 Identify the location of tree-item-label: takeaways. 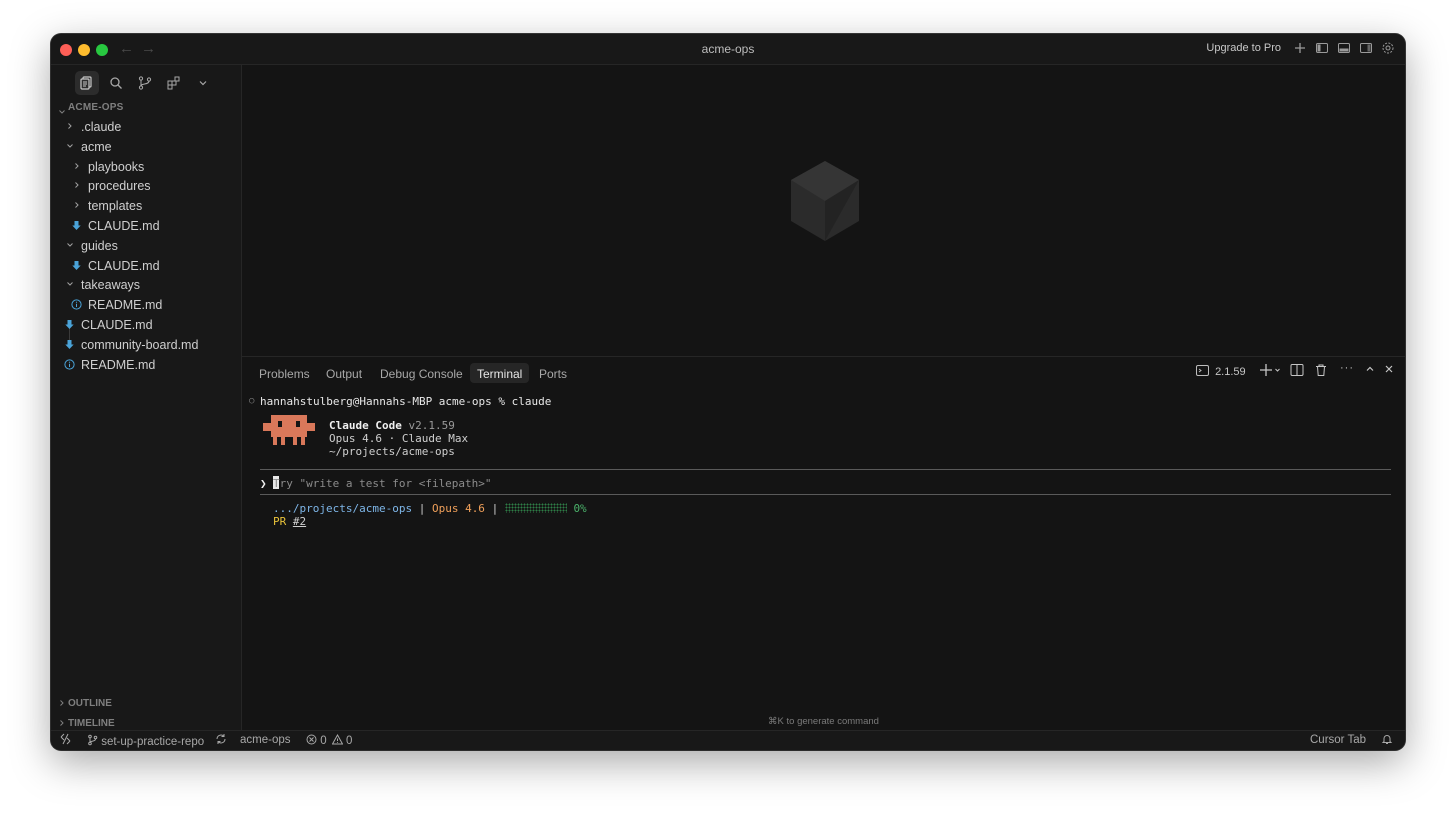
(111, 285).